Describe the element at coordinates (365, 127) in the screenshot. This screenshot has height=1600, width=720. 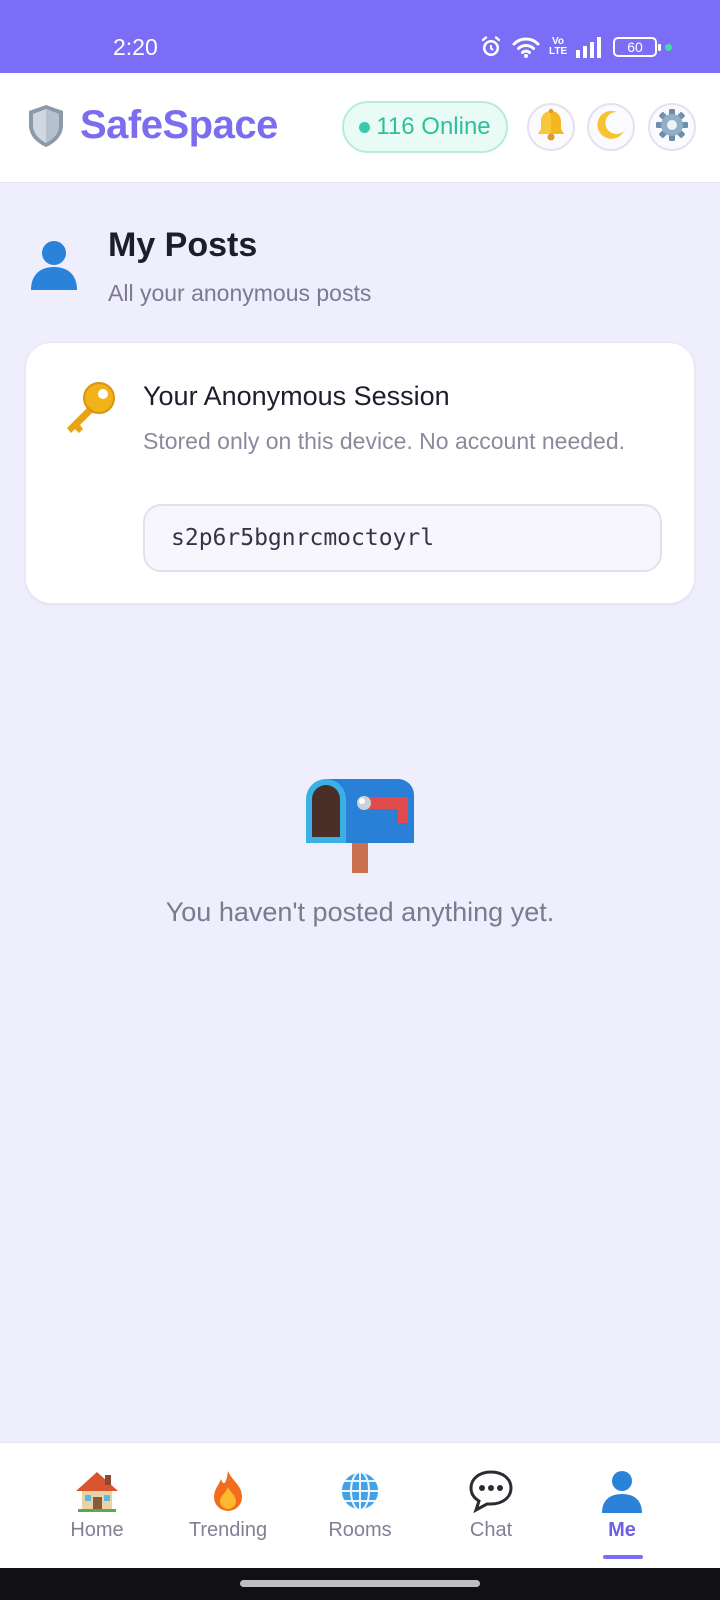
I see `online-dot` at that location.